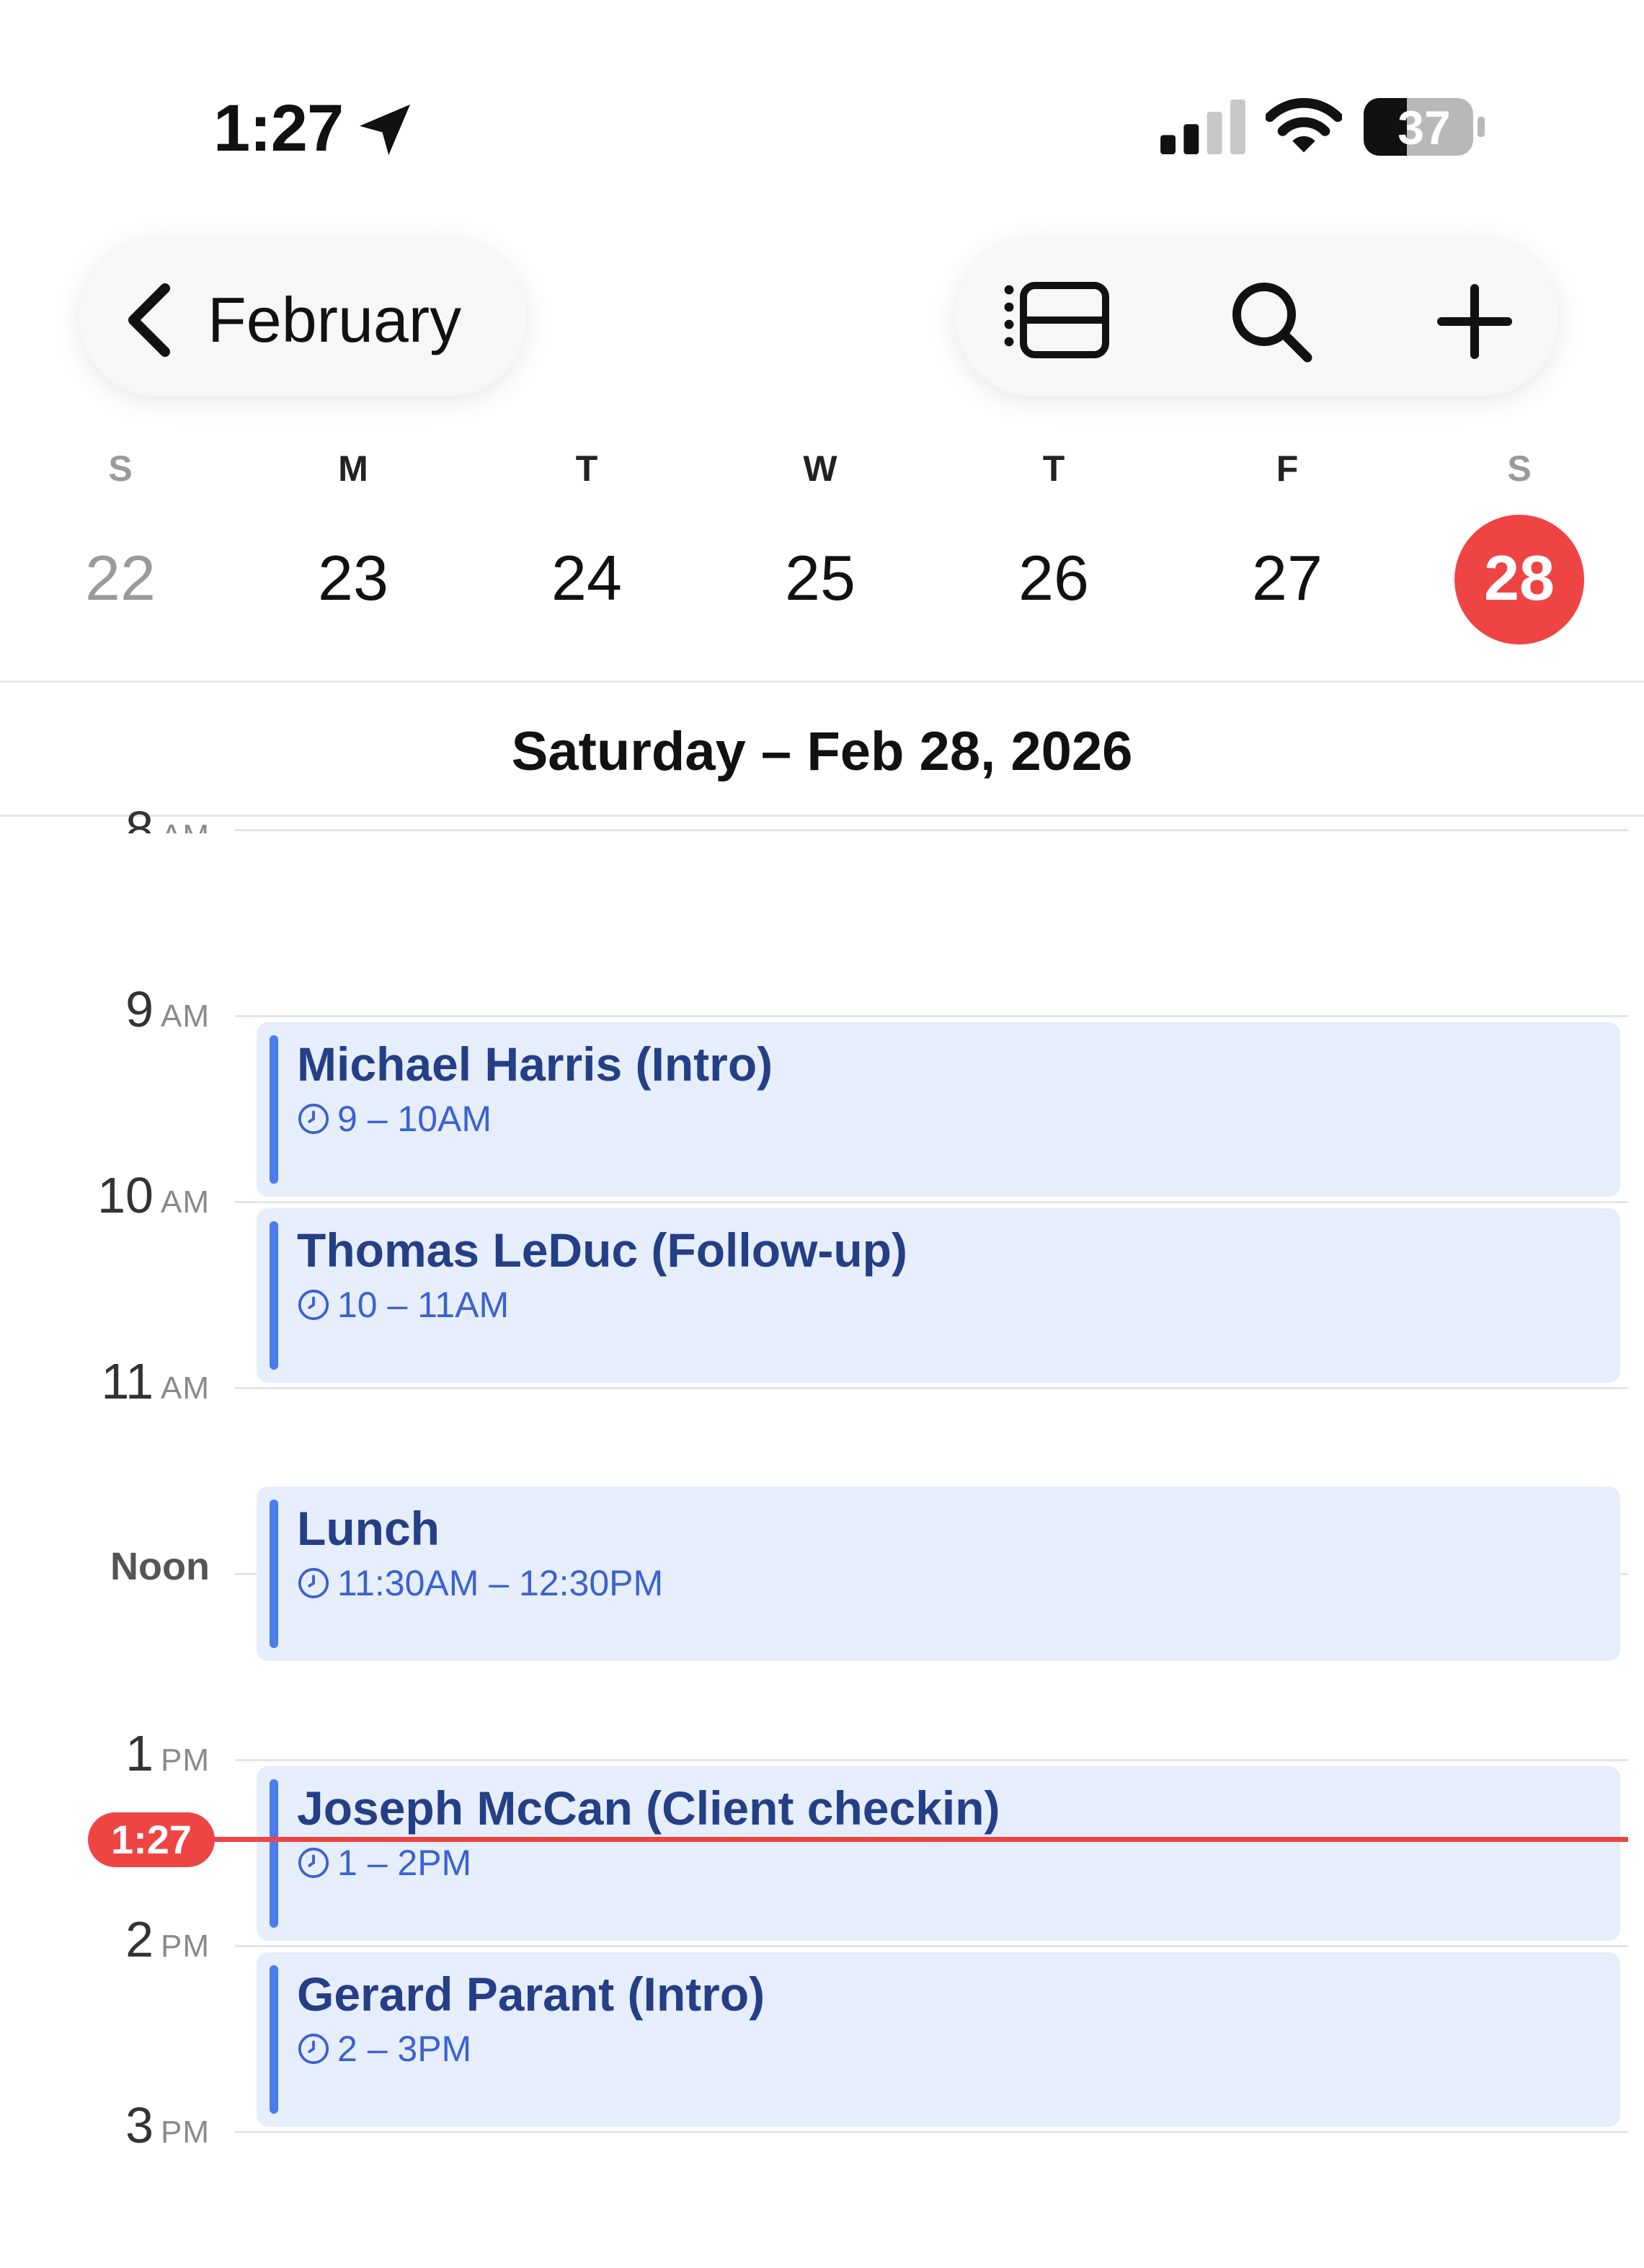 Image resolution: width=1644 pixels, height=2268 pixels. What do you see at coordinates (932, 1202) in the screenshot?
I see `hour-line-10am` at bounding box center [932, 1202].